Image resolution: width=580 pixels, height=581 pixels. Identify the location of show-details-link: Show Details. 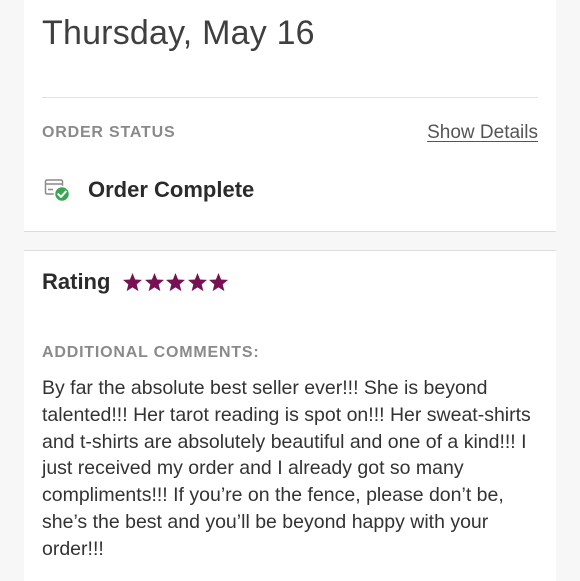
(482, 133).